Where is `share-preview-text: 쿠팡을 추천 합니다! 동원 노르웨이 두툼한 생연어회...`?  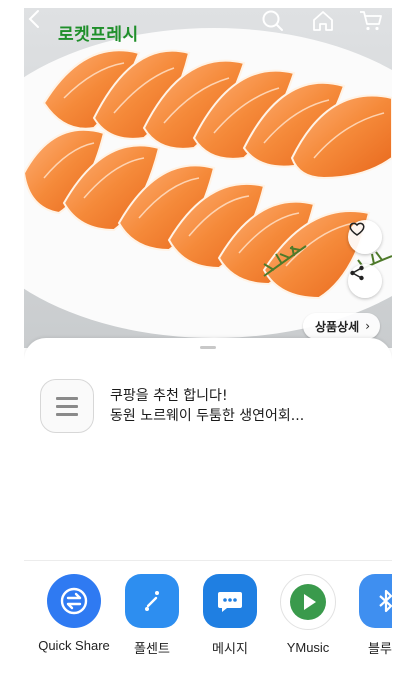
share-preview-text: 쿠팡을 추천 합니다! 동원 노르웨이 두툼한 생연어회... is located at coordinates (207, 406).